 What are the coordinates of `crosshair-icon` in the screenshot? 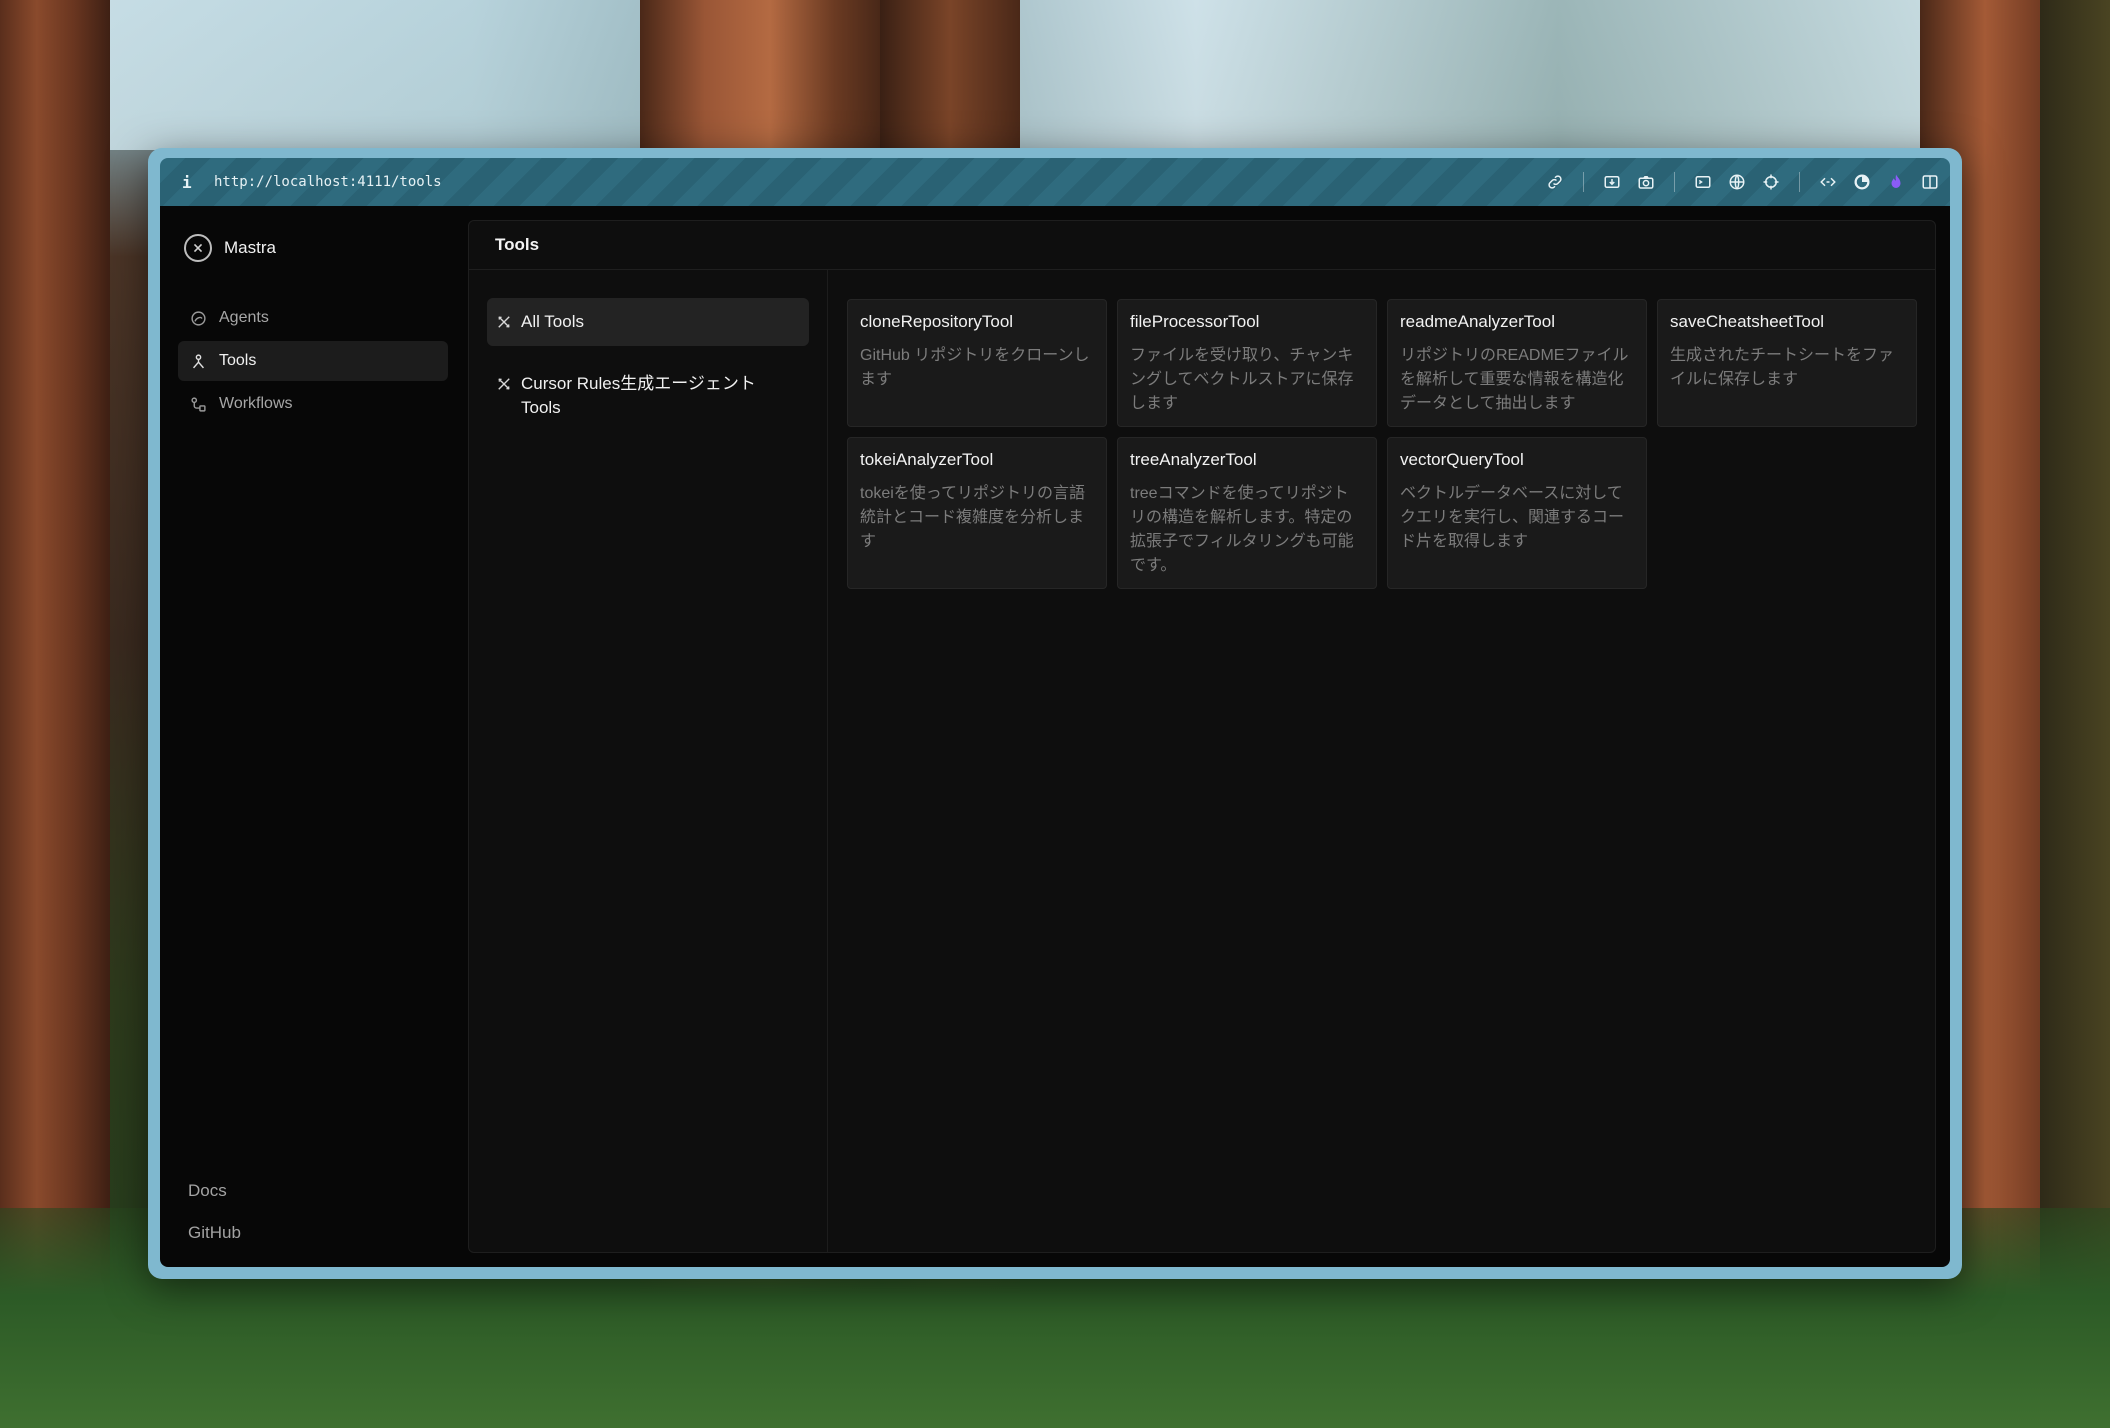 It's located at (1771, 182).